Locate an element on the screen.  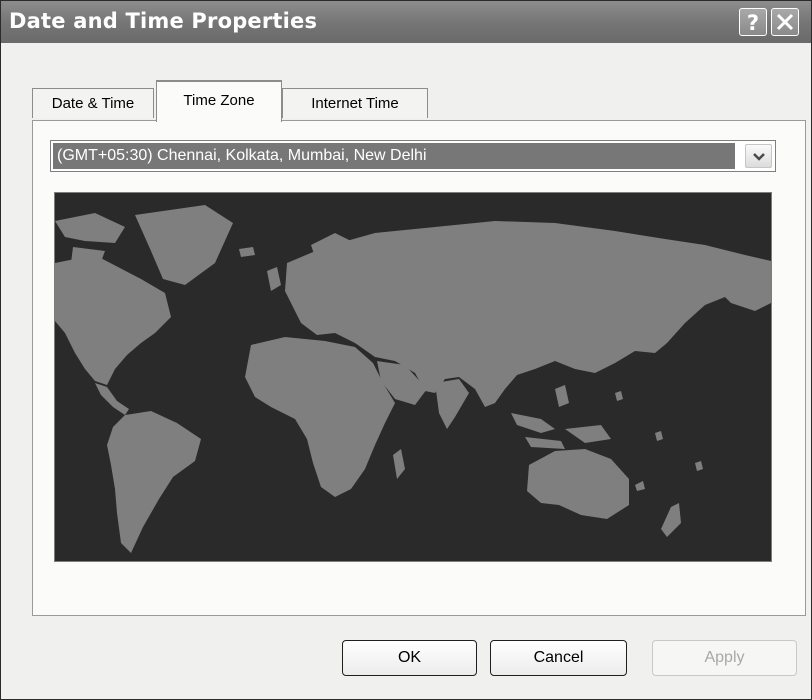
tab-time-zone: Time Zone is located at coordinates (219, 101).